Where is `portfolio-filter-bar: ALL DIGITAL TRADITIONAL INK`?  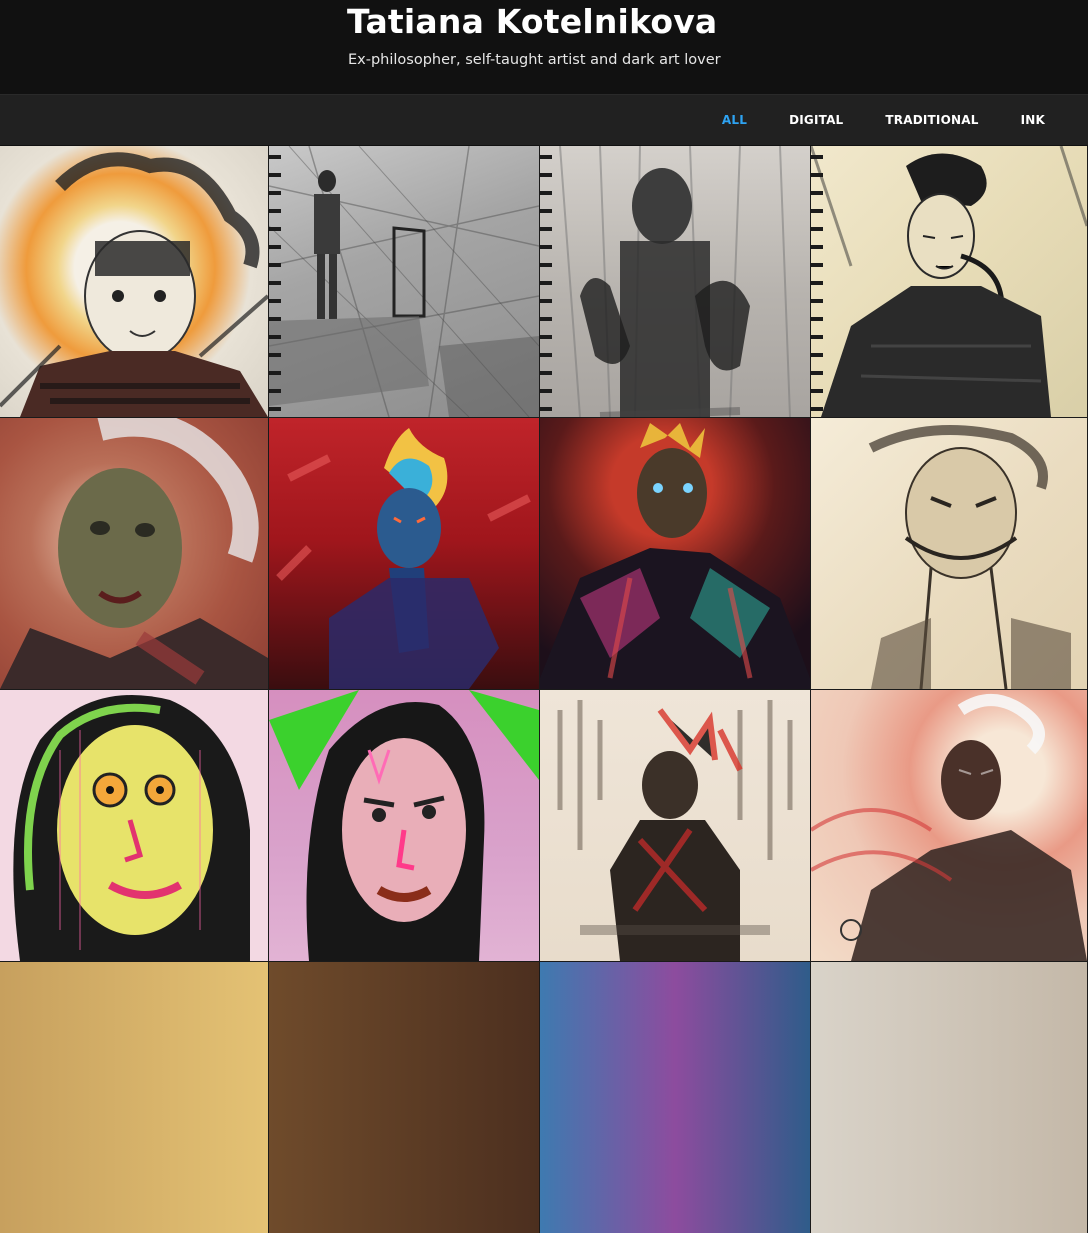 portfolio-filter-bar: ALL DIGITAL TRADITIONAL INK is located at coordinates (544, 120).